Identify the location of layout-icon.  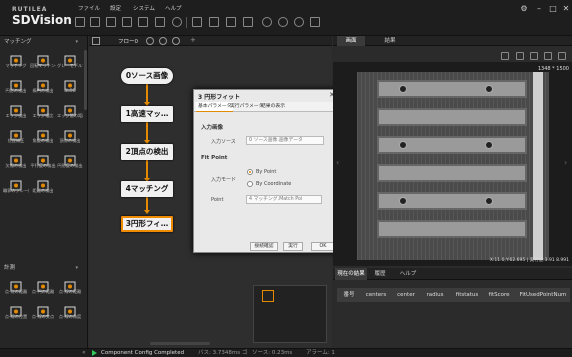
(127, 22).